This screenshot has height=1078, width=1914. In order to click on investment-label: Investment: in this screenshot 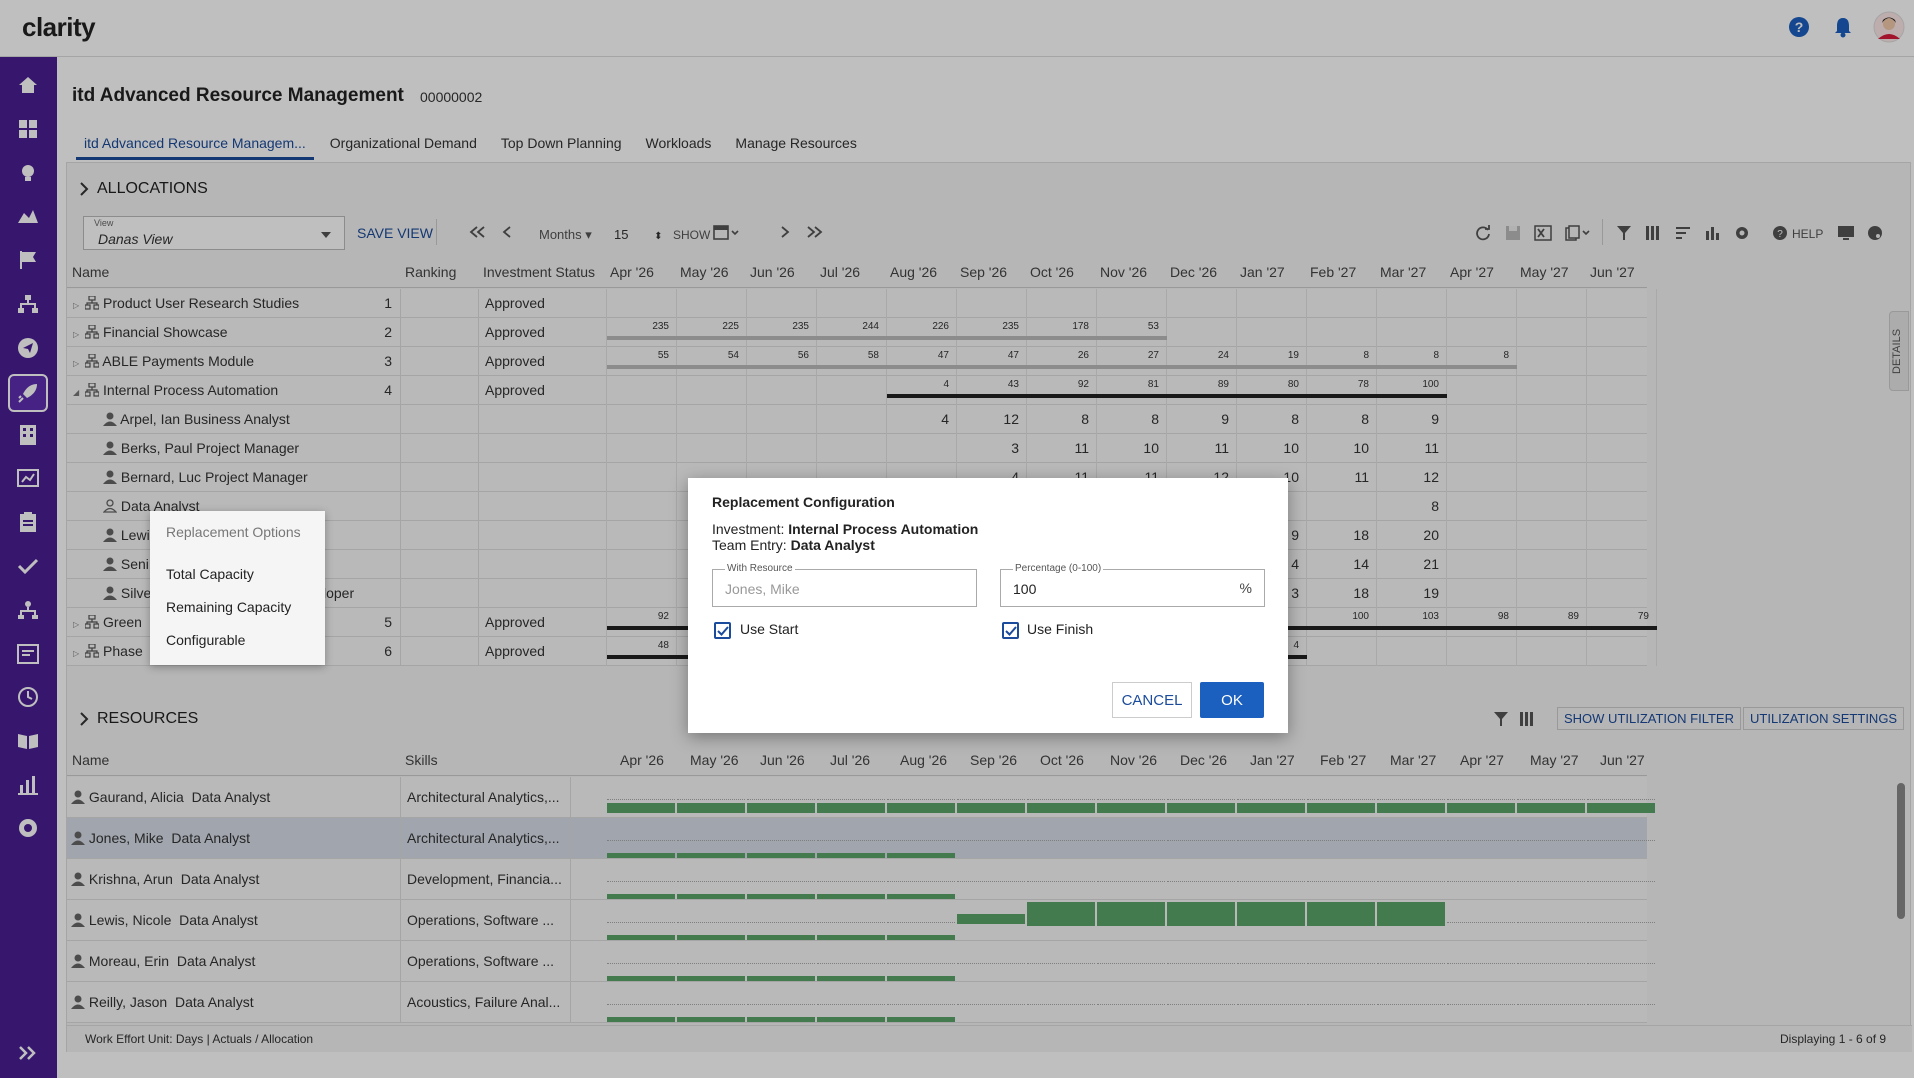, I will do `click(748, 529)`.